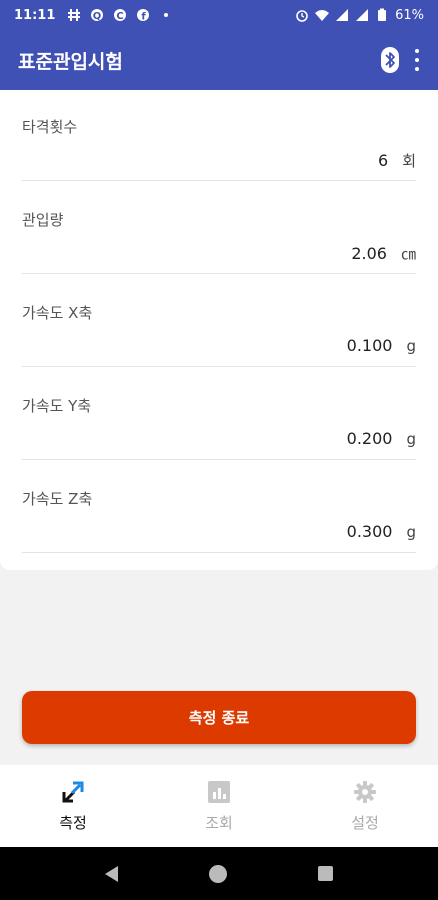  I want to click on more-vert-icon, so click(417, 60).